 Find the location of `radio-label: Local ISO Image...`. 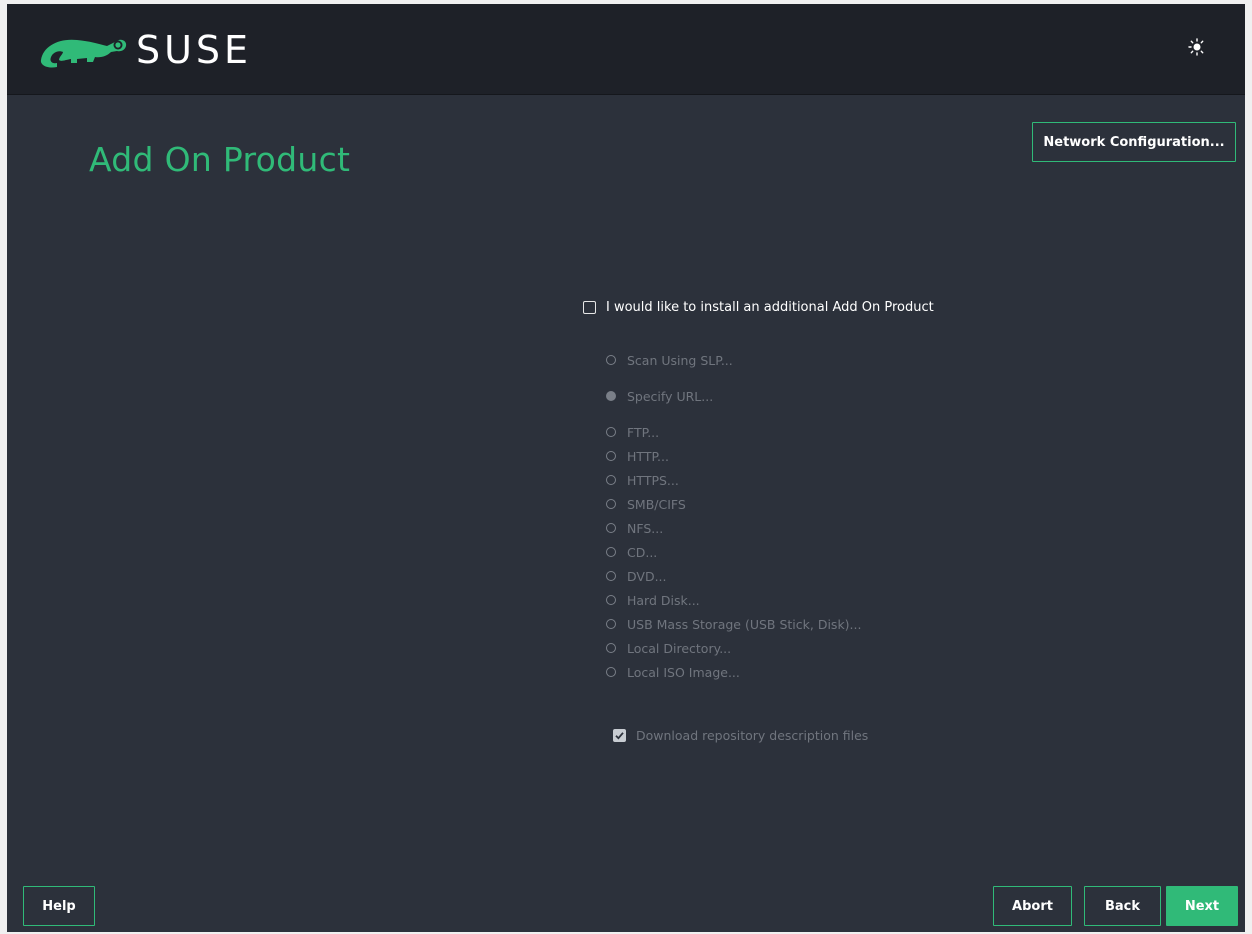

radio-label: Local ISO Image... is located at coordinates (683, 672).